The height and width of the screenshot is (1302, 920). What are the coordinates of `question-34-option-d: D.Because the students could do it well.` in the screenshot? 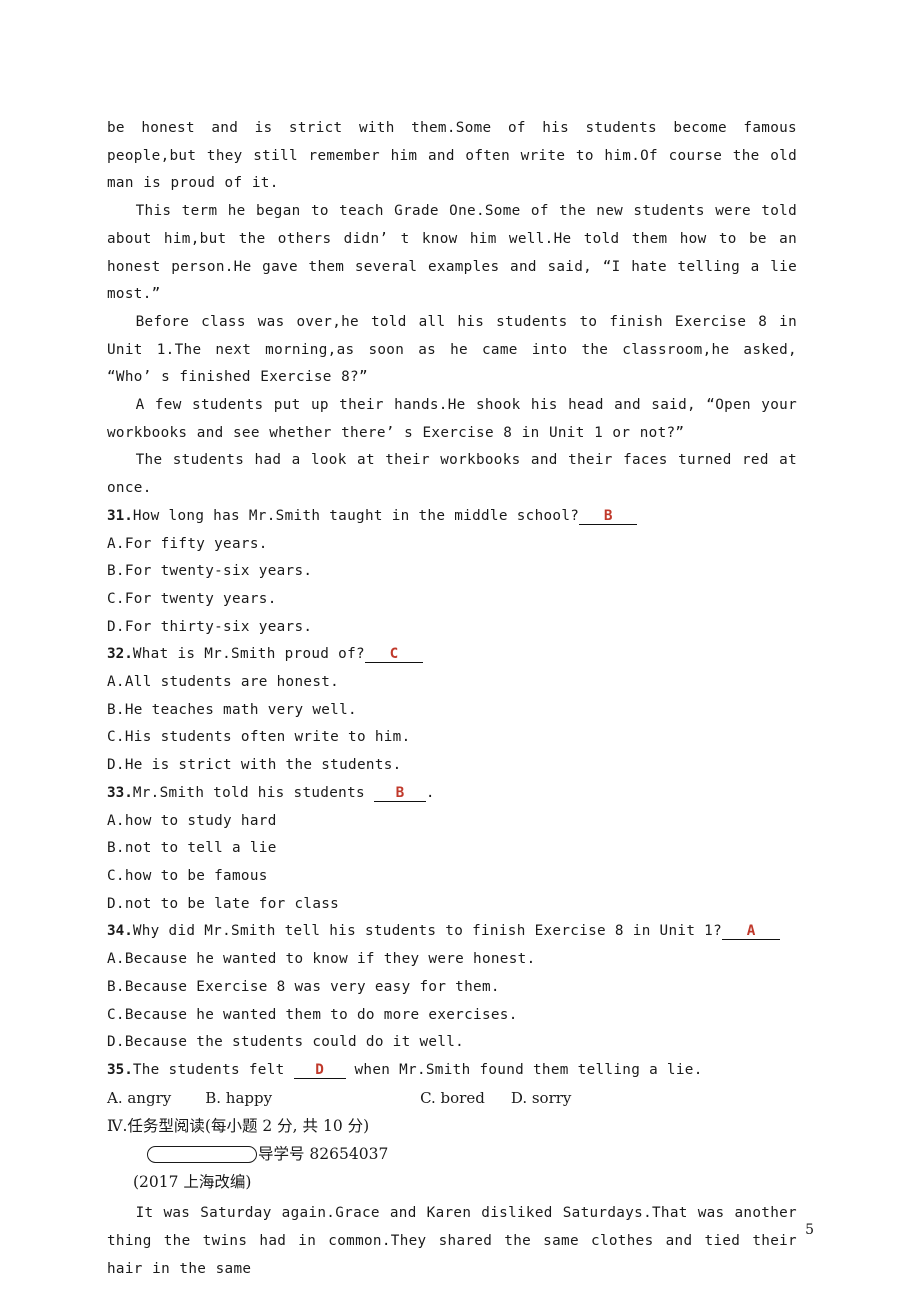 It's located at (452, 1043).